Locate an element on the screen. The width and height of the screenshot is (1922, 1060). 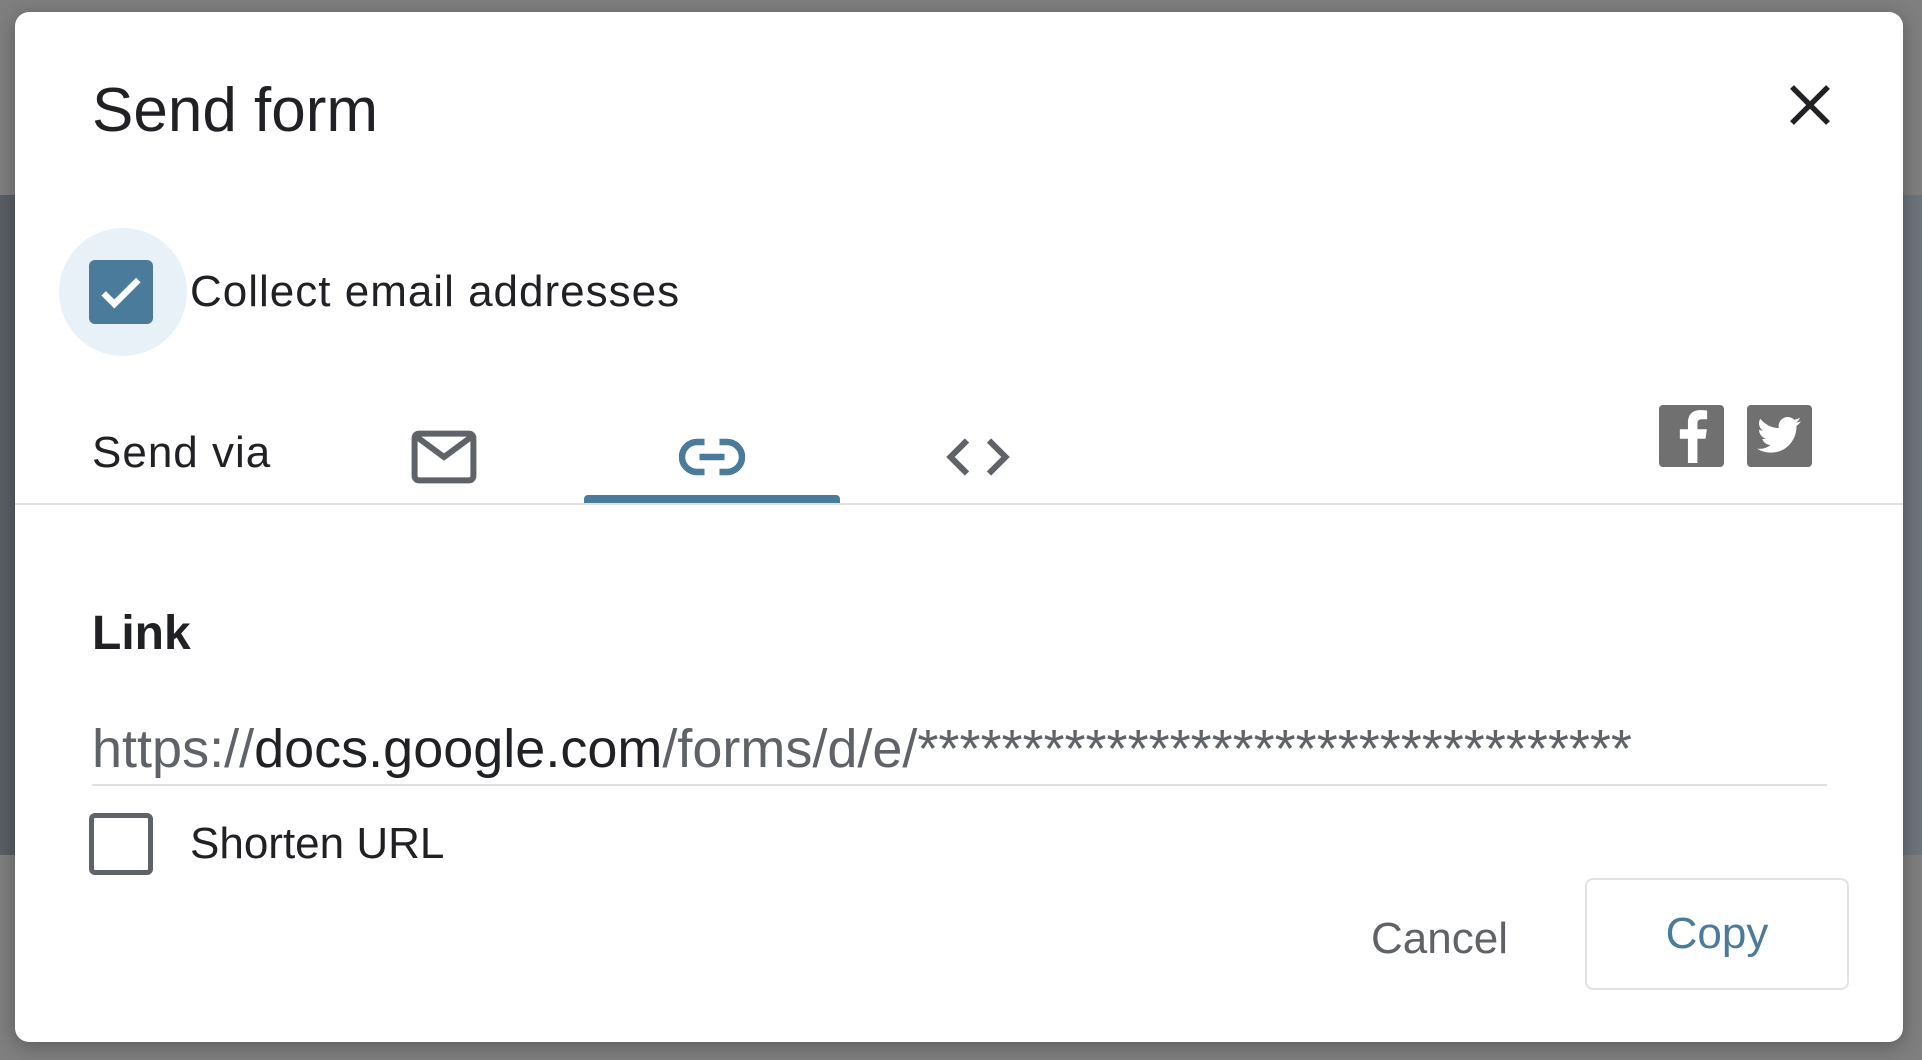
tab-embed is located at coordinates (978, 457).